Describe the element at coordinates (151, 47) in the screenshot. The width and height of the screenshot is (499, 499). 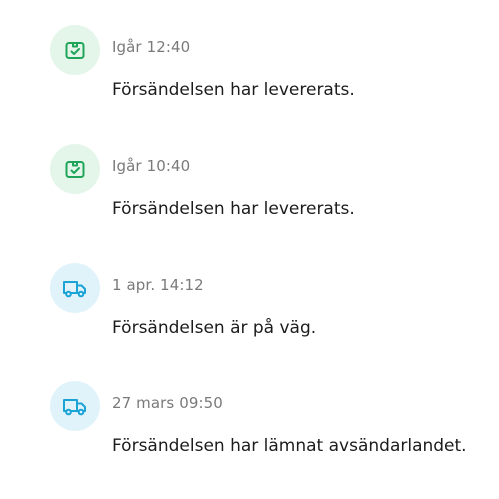
I see `event-timestamp: Igår 12:40` at that location.